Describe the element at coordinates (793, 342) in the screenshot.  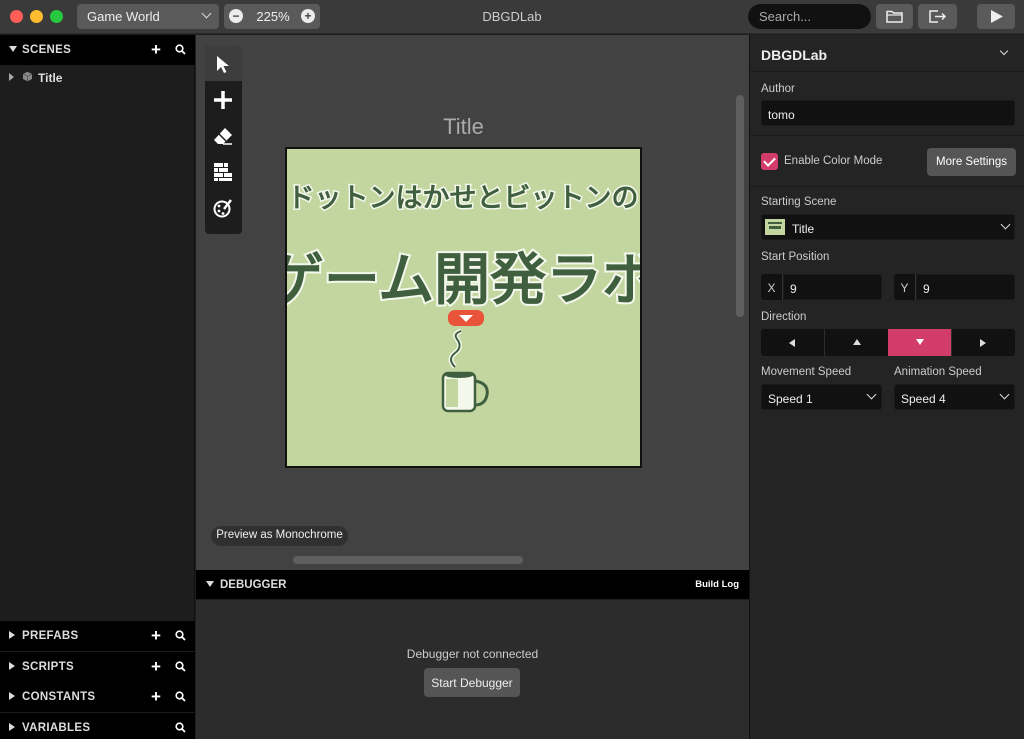
I see `direction-left-button` at that location.